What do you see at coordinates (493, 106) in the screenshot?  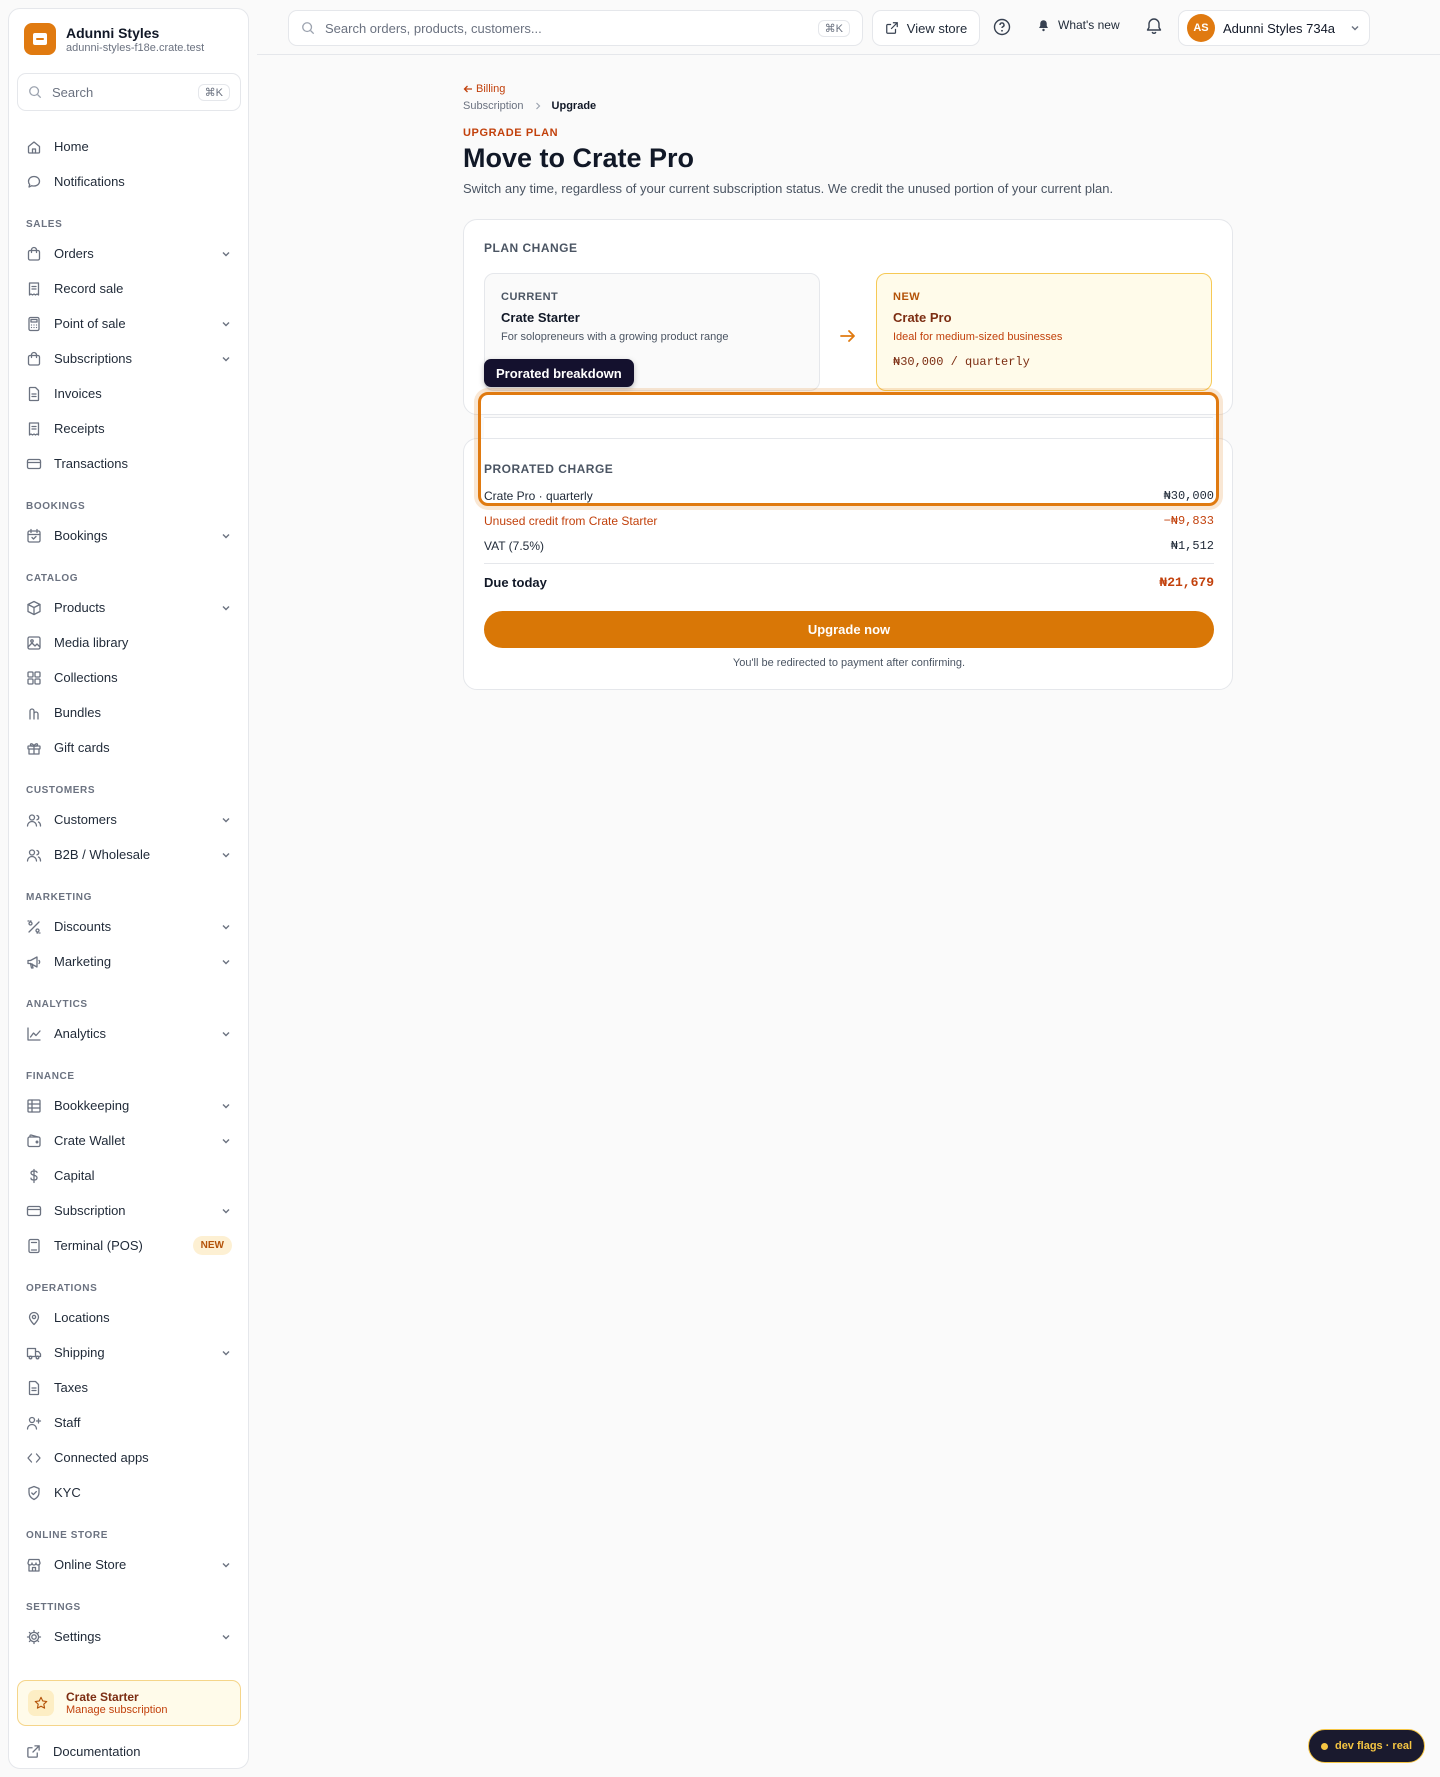 I see `breadcrumb-subscription: Subscription` at bounding box center [493, 106].